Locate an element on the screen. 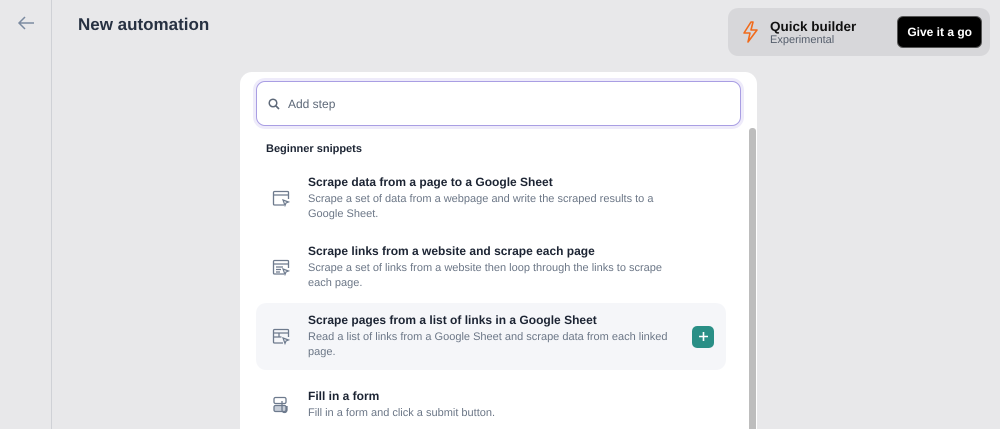  snippet-item: Scrape links from a website and scrape each page Scrape a set of links from a website then loop through the links to scrape each page. is located at coordinates (491, 267).